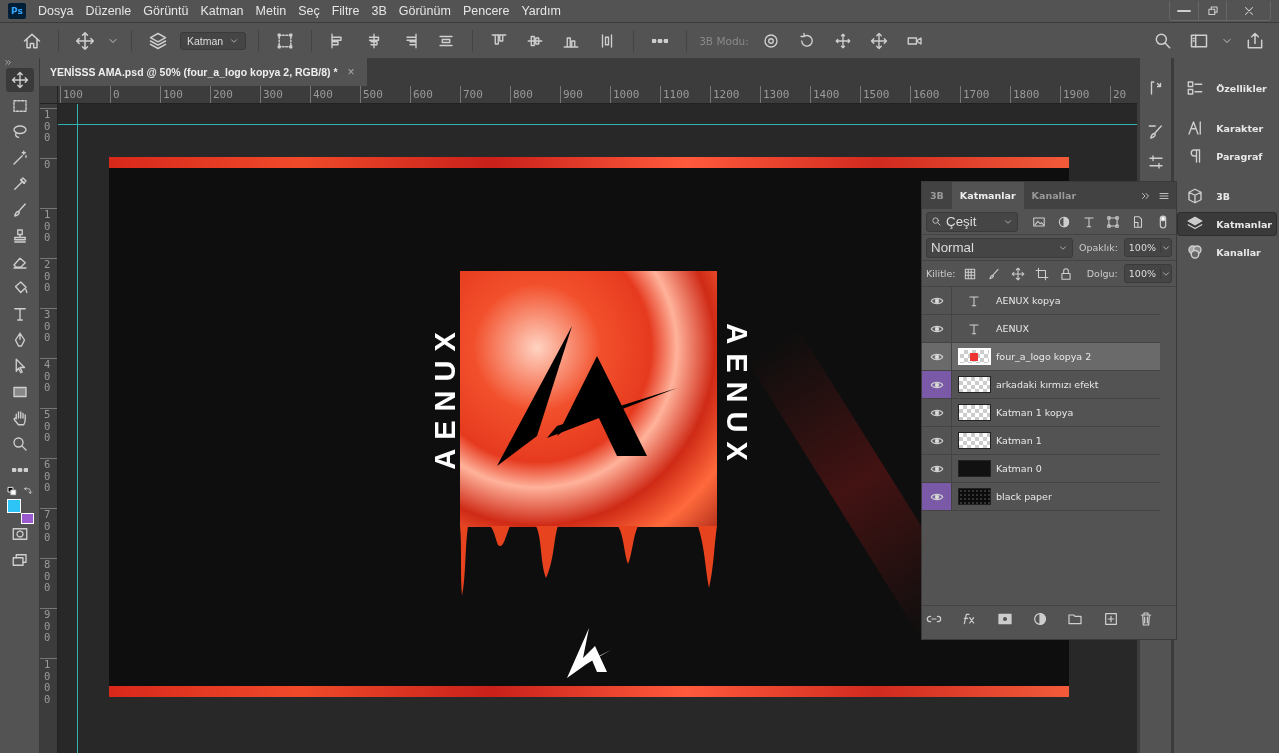  What do you see at coordinates (1212, 10) in the screenshot?
I see `restore-icon` at bounding box center [1212, 10].